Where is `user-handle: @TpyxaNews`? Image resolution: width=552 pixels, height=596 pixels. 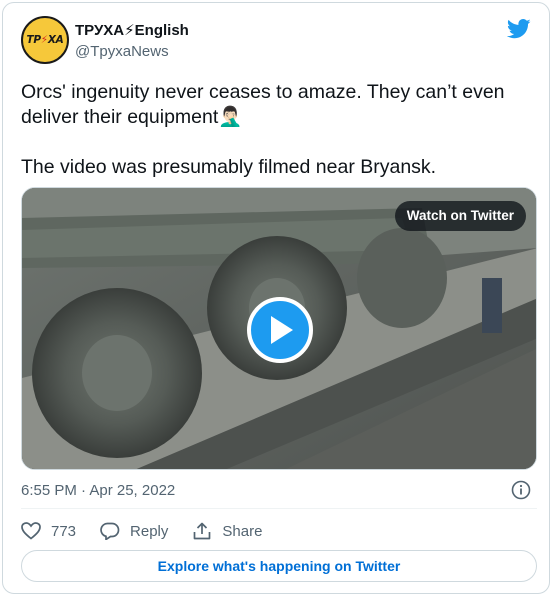
user-handle: @TpyxaNews is located at coordinates (122, 51).